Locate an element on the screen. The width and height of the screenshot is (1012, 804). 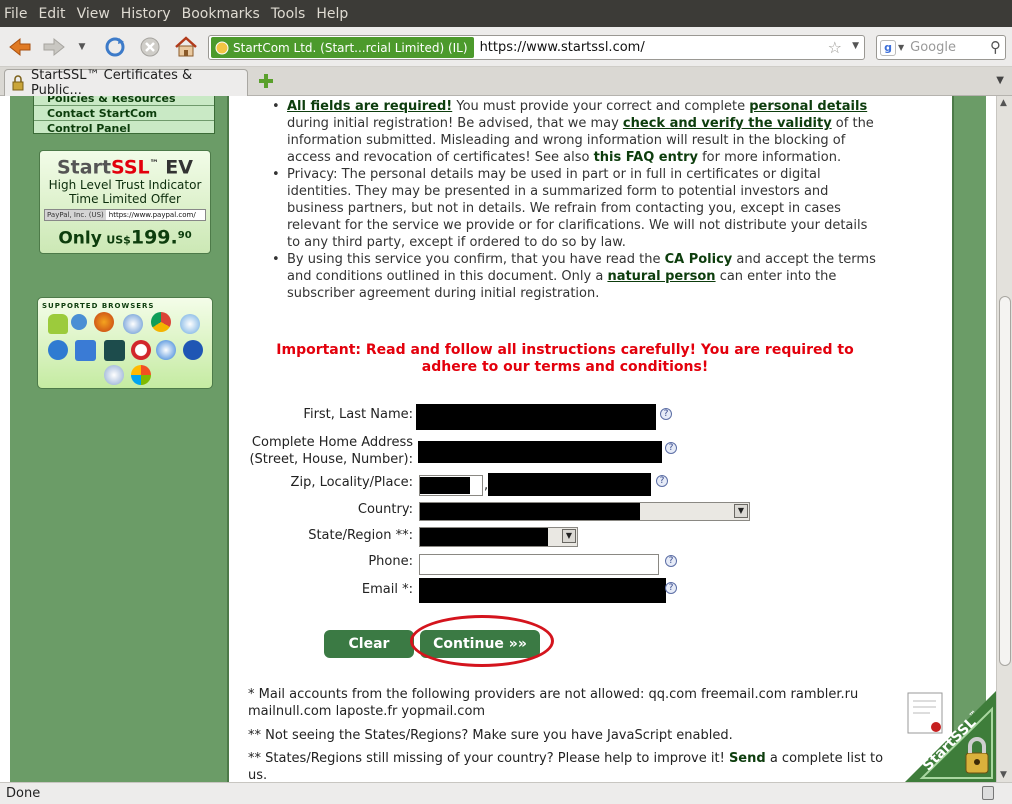
stop-button is located at coordinates (150, 47).